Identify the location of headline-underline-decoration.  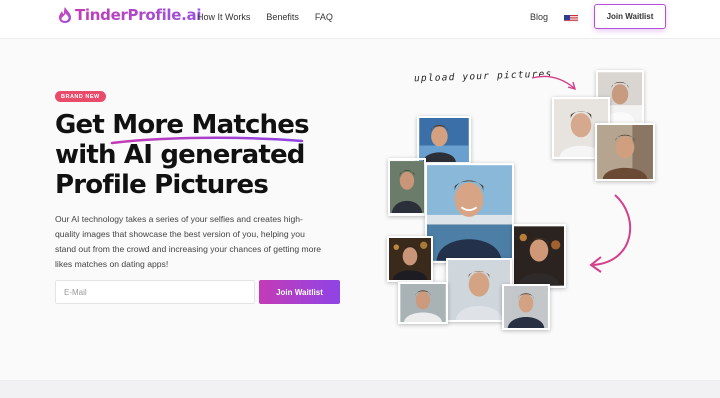
(207, 140).